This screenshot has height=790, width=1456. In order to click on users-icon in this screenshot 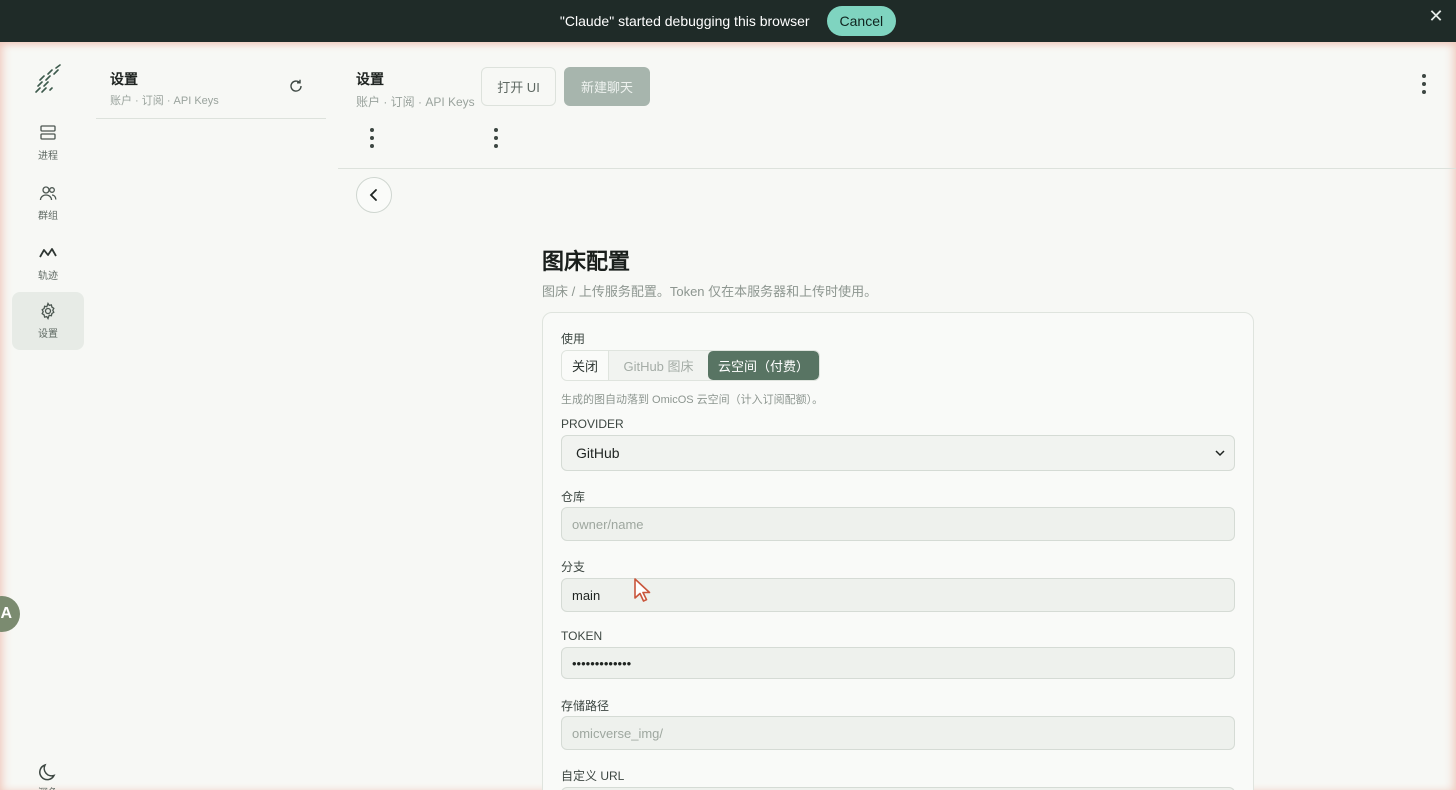, I will do `click(48, 193)`.